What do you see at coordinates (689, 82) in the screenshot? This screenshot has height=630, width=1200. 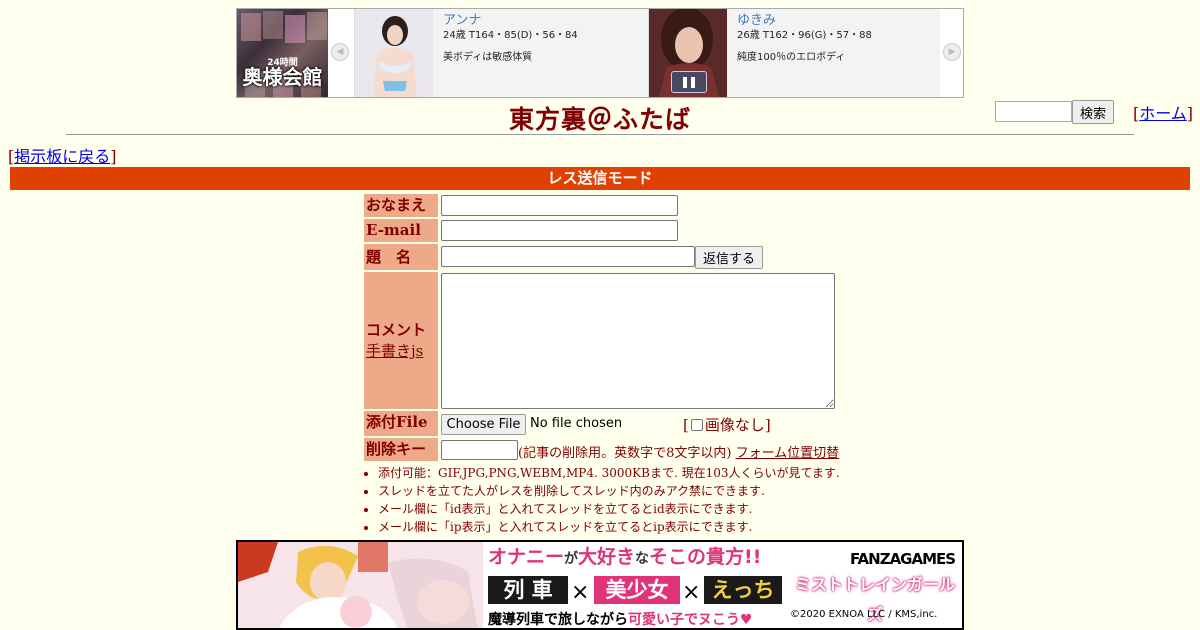 I see `banner-pause-button` at bounding box center [689, 82].